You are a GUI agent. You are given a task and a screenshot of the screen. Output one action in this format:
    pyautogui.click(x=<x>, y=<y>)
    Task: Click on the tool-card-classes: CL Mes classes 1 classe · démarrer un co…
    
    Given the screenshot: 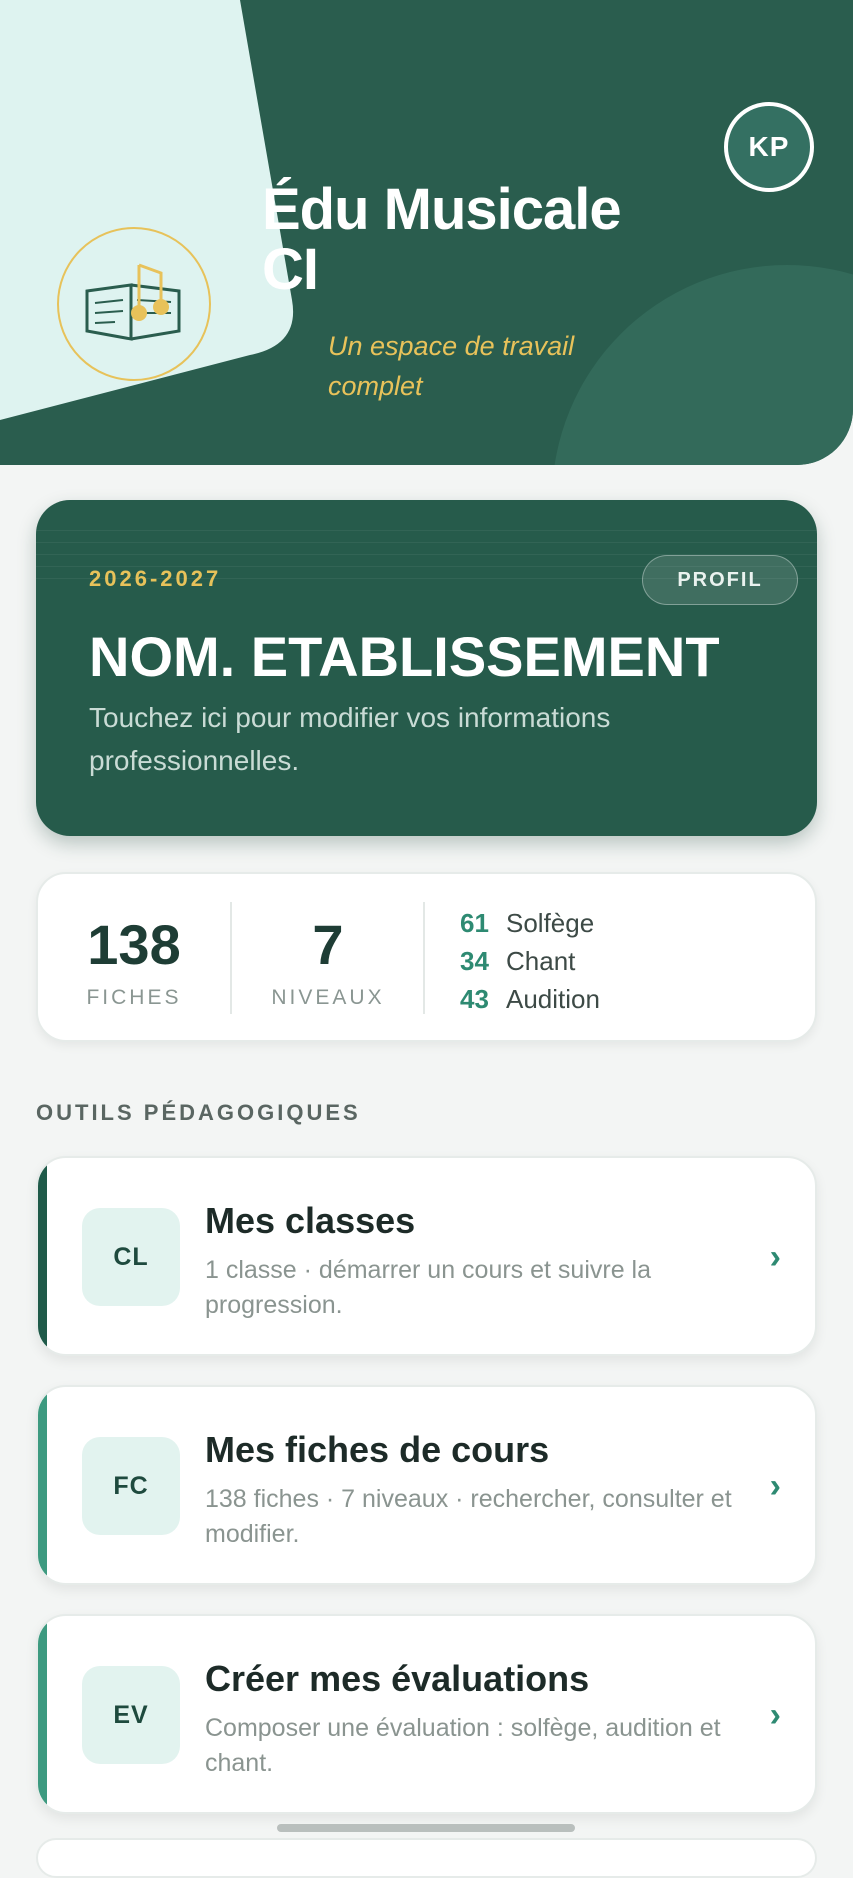 What is the action you would take?
    pyautogui.click(x=426, y=1256)
    